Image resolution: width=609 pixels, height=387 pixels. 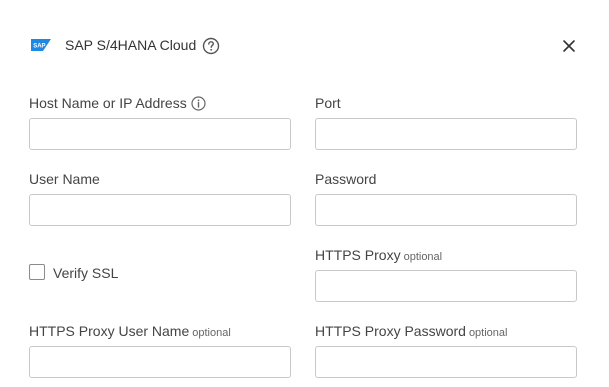 What do you see at coordinates (198, 103) in the screenshot?
I see `info-icon` at bounding box center [198, 103].